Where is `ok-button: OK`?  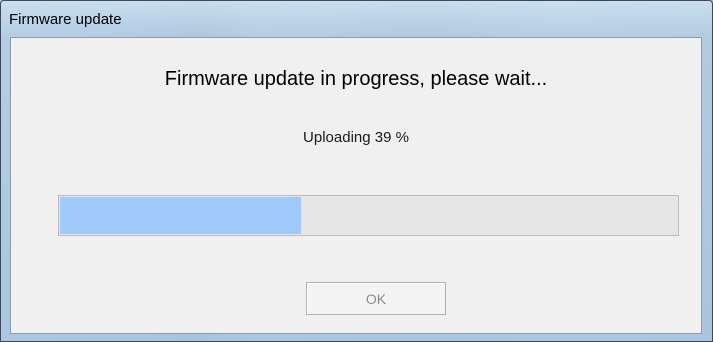 ok-button: OK is located at coordinates (376, 298).